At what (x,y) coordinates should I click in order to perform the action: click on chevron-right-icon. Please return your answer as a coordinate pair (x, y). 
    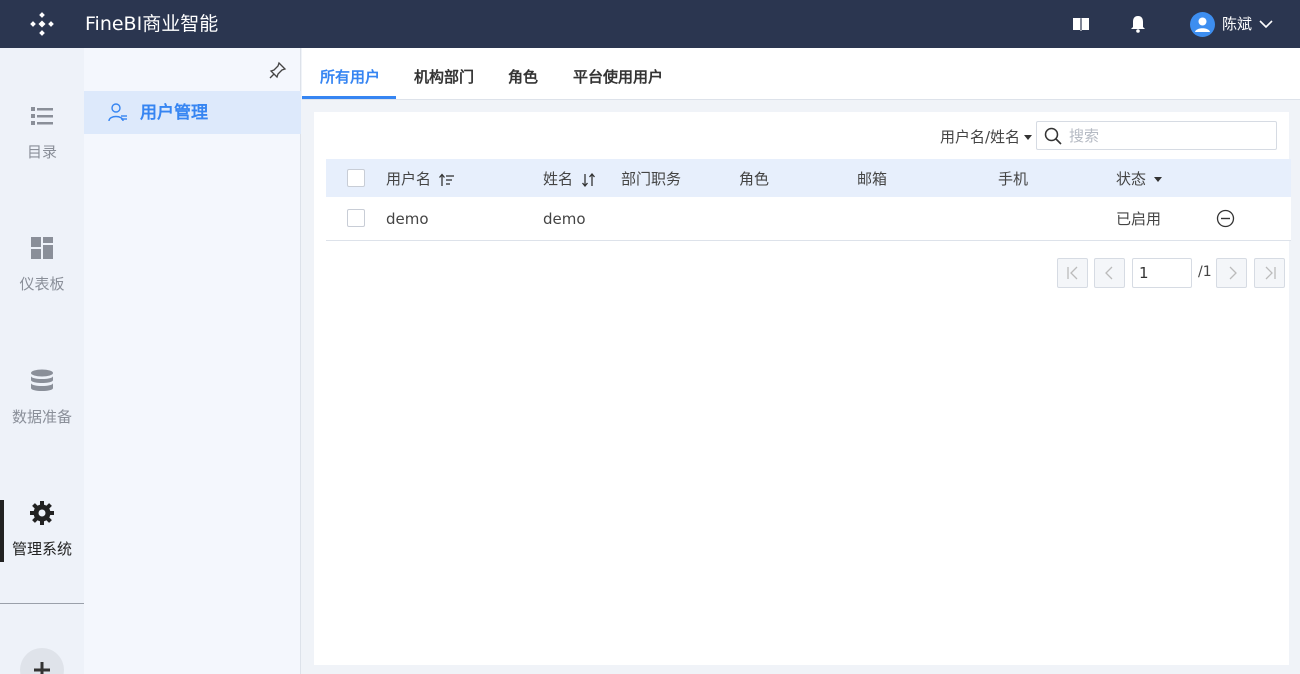
    Looking at the image, I should click on (1233, 273).